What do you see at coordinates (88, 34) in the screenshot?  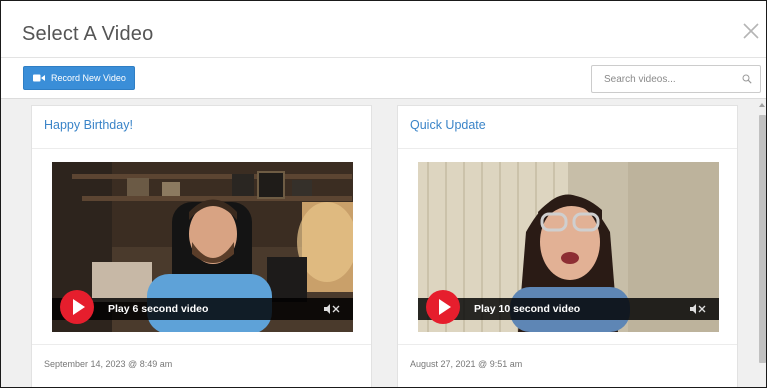 I see `dialog-title: Select A Video` at bounding box center [88, 34].